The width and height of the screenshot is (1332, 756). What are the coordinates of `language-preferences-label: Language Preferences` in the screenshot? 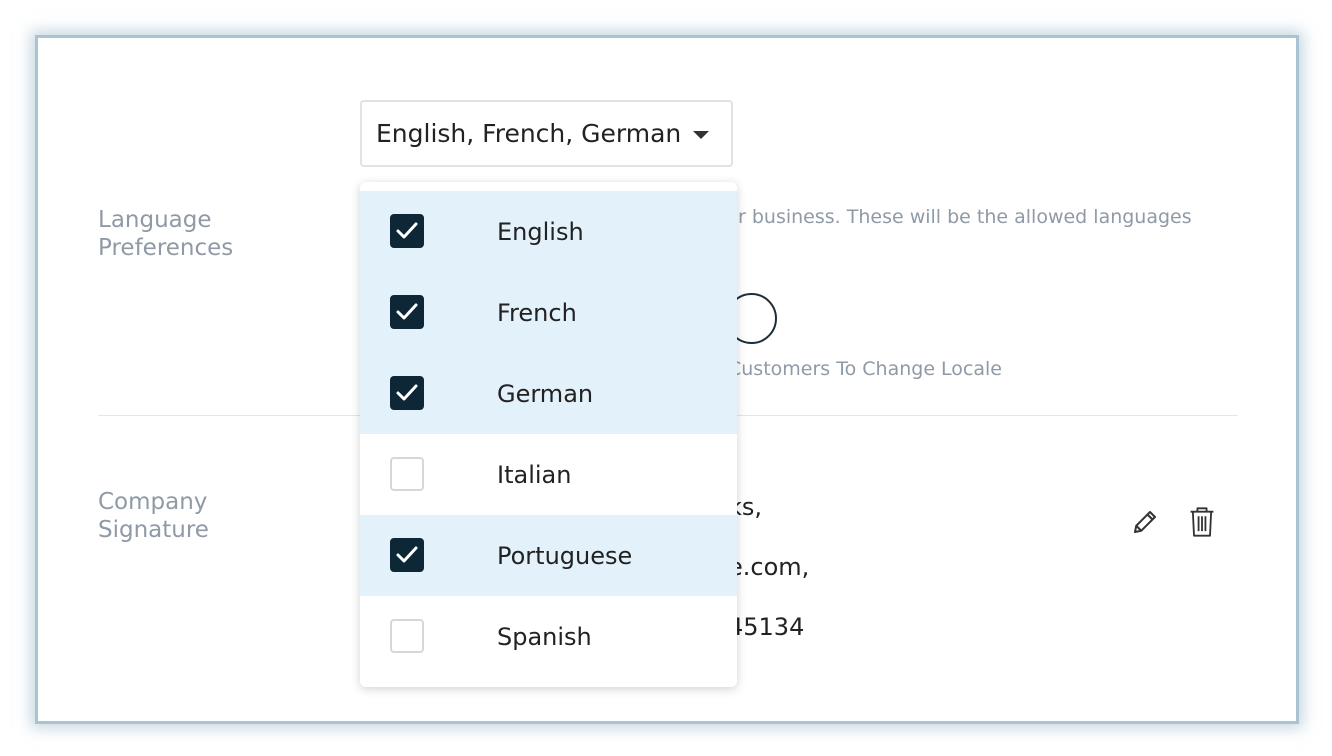 It's located at (178, 234).